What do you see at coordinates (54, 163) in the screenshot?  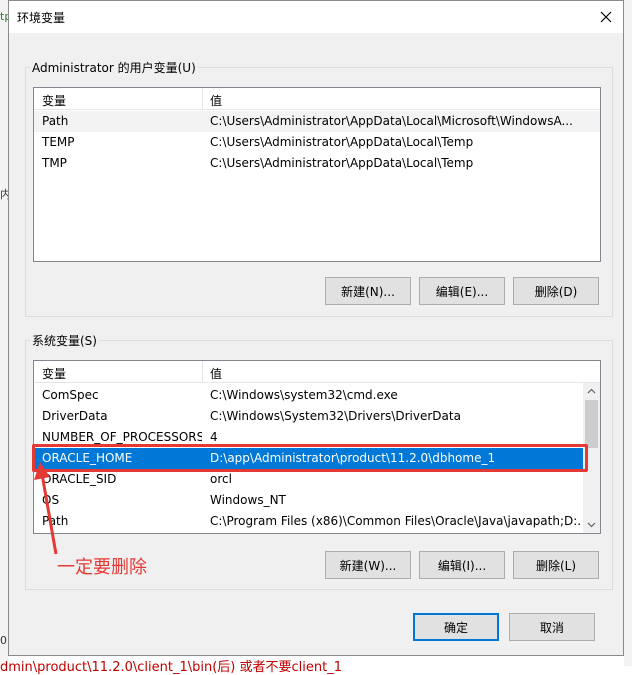 I see `variable-name: TMP` at bounding box center [54, 163].